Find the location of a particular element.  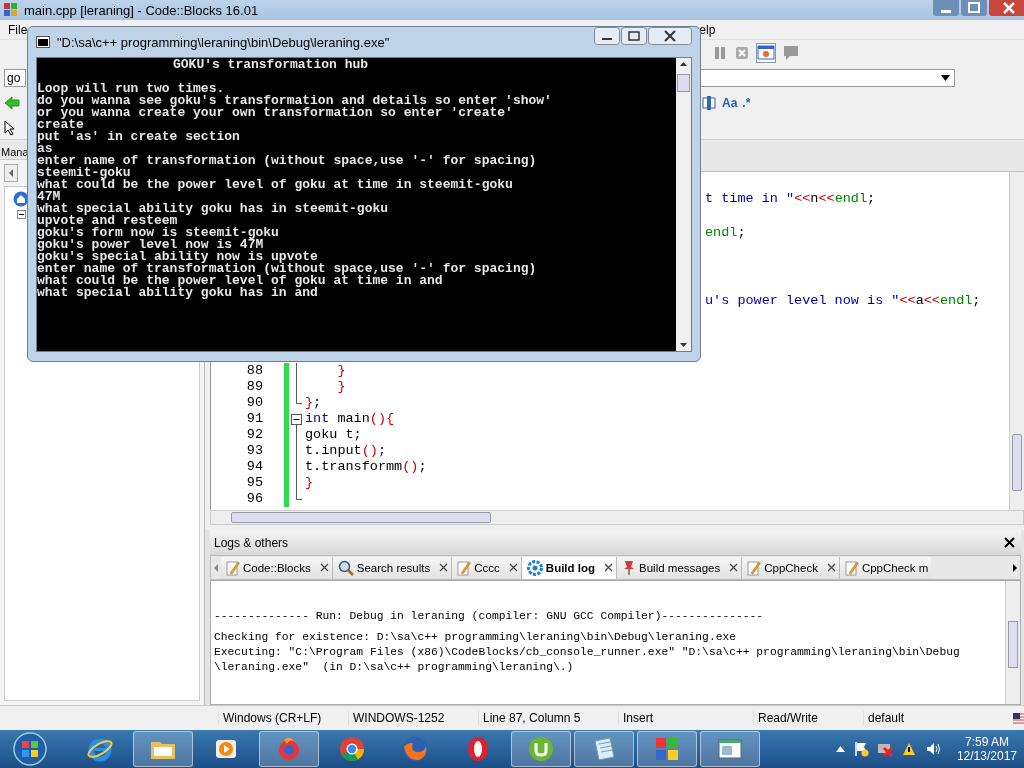

log-tab: Build log is located at coordinates (569, 567).